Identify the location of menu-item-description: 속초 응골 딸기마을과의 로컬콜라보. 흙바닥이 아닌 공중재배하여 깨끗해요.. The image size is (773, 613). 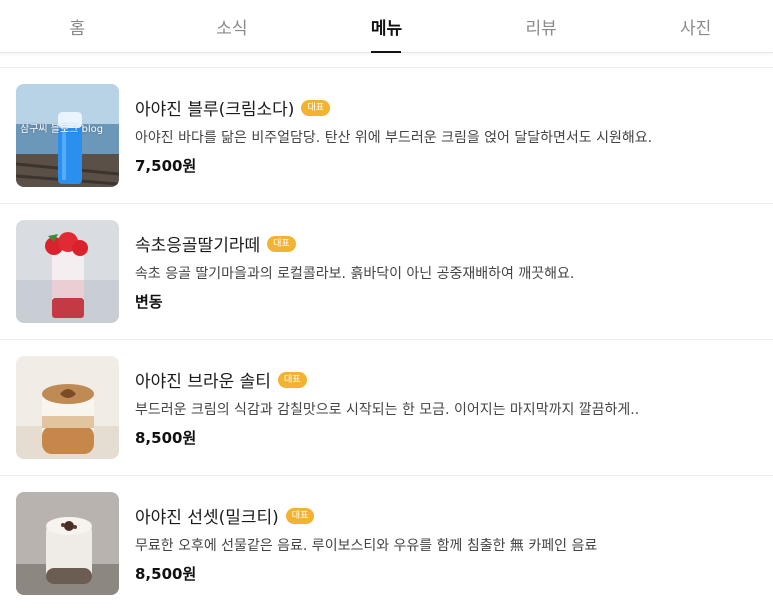
(355, 274).